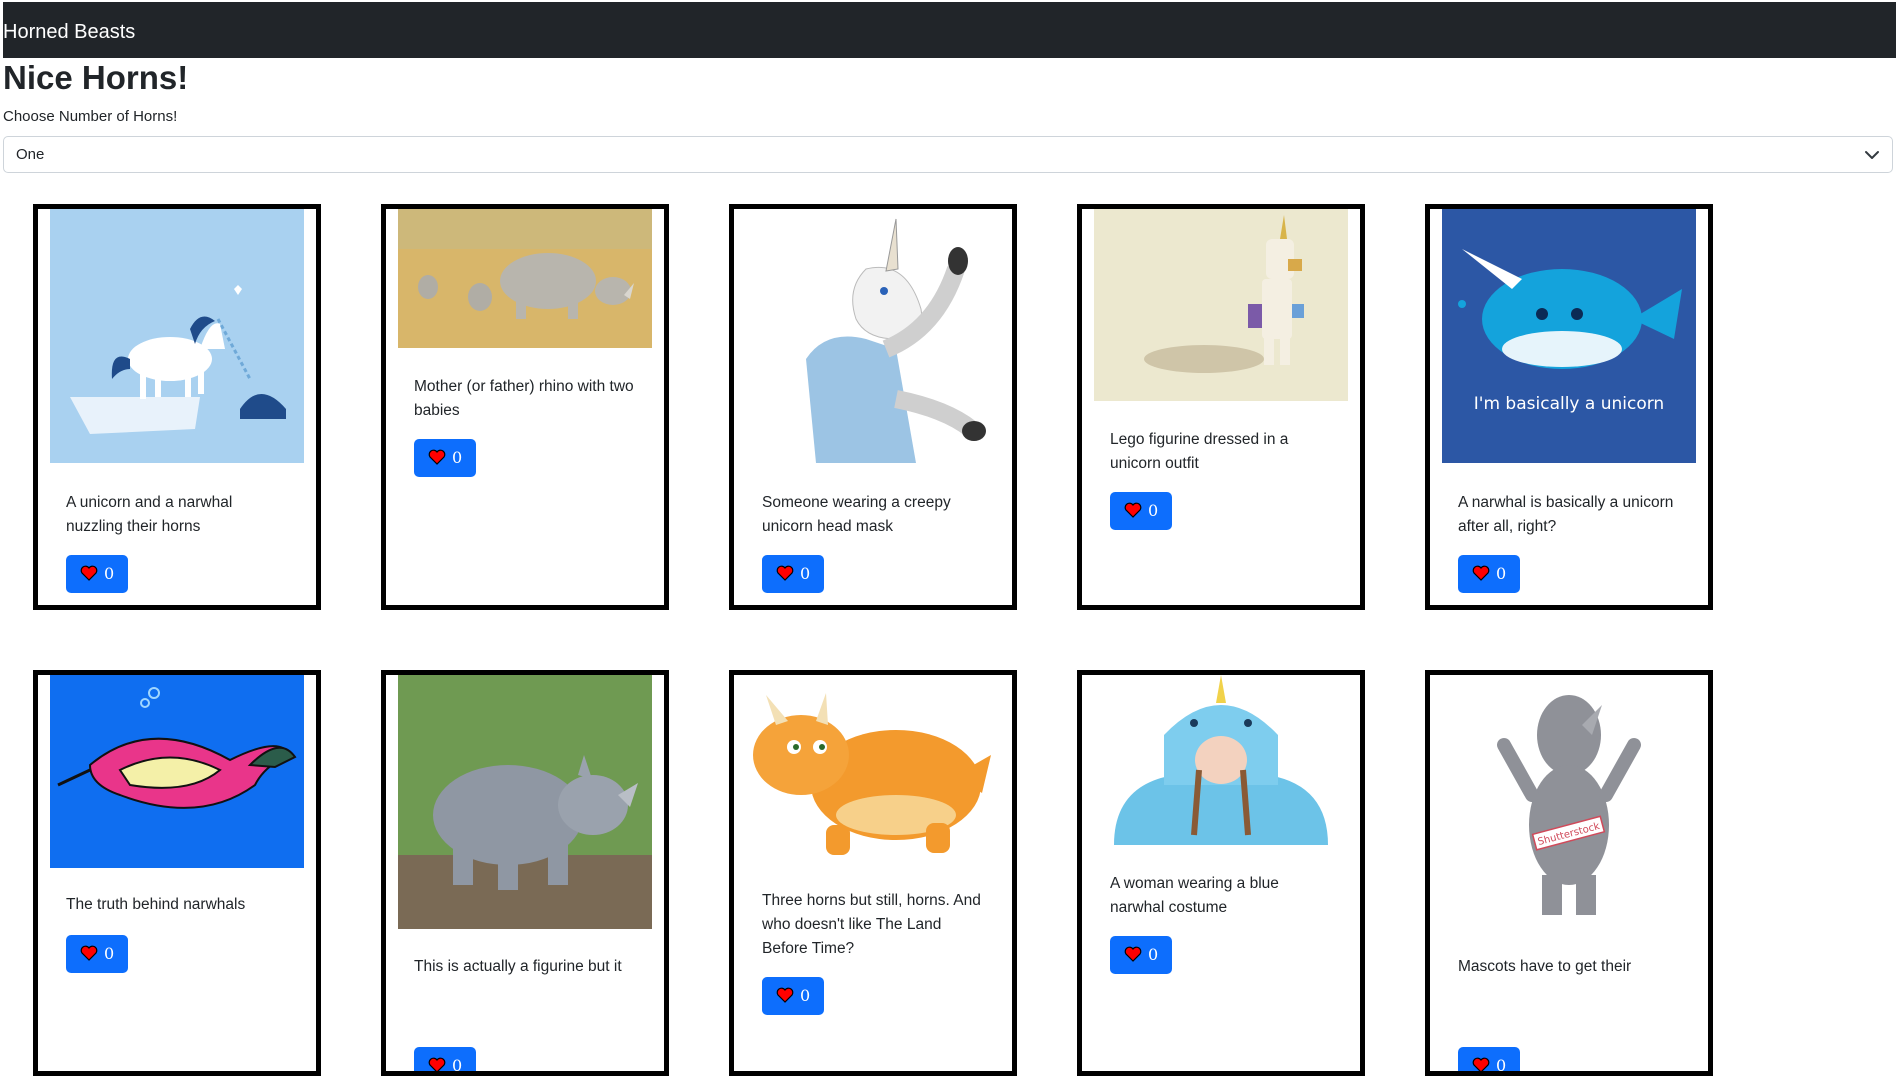 The image size is (1899, 1076). I want to click on horns-select-label: Choose Number of Horns!, so click(90, 116).